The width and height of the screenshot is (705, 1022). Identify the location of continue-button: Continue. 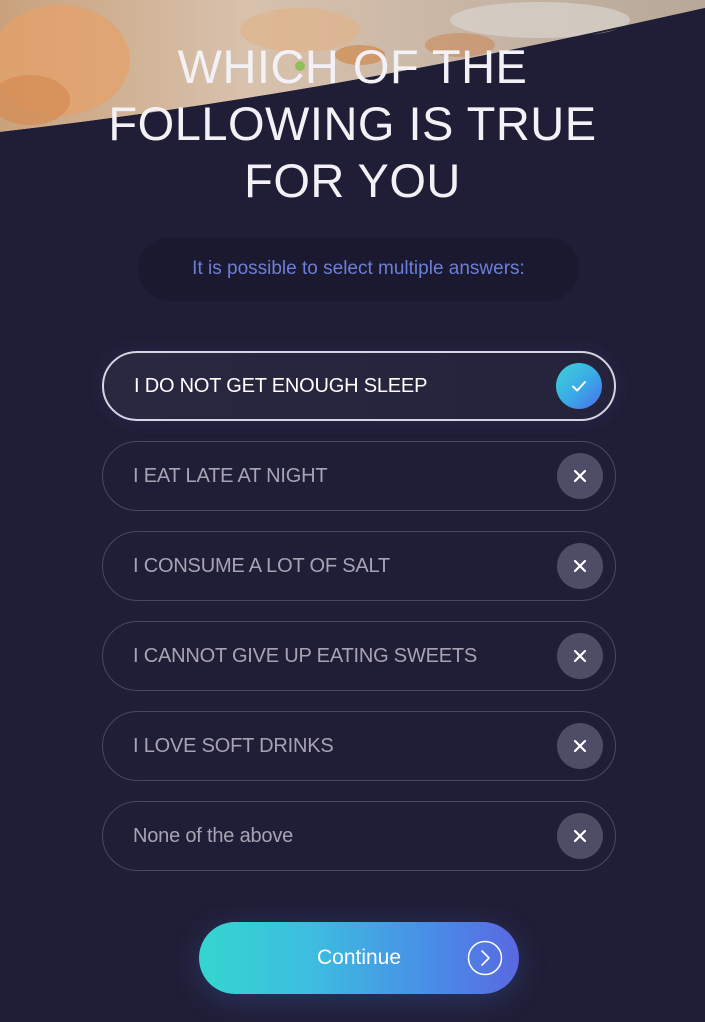
(359, 958).